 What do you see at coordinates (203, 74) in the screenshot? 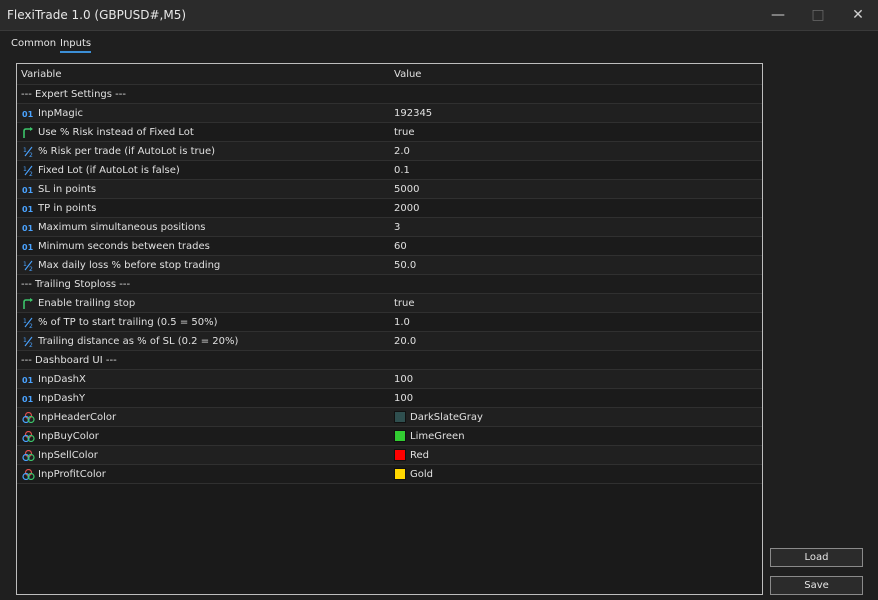
I see `header-variable: Variable` at bounding box center [203, 74].